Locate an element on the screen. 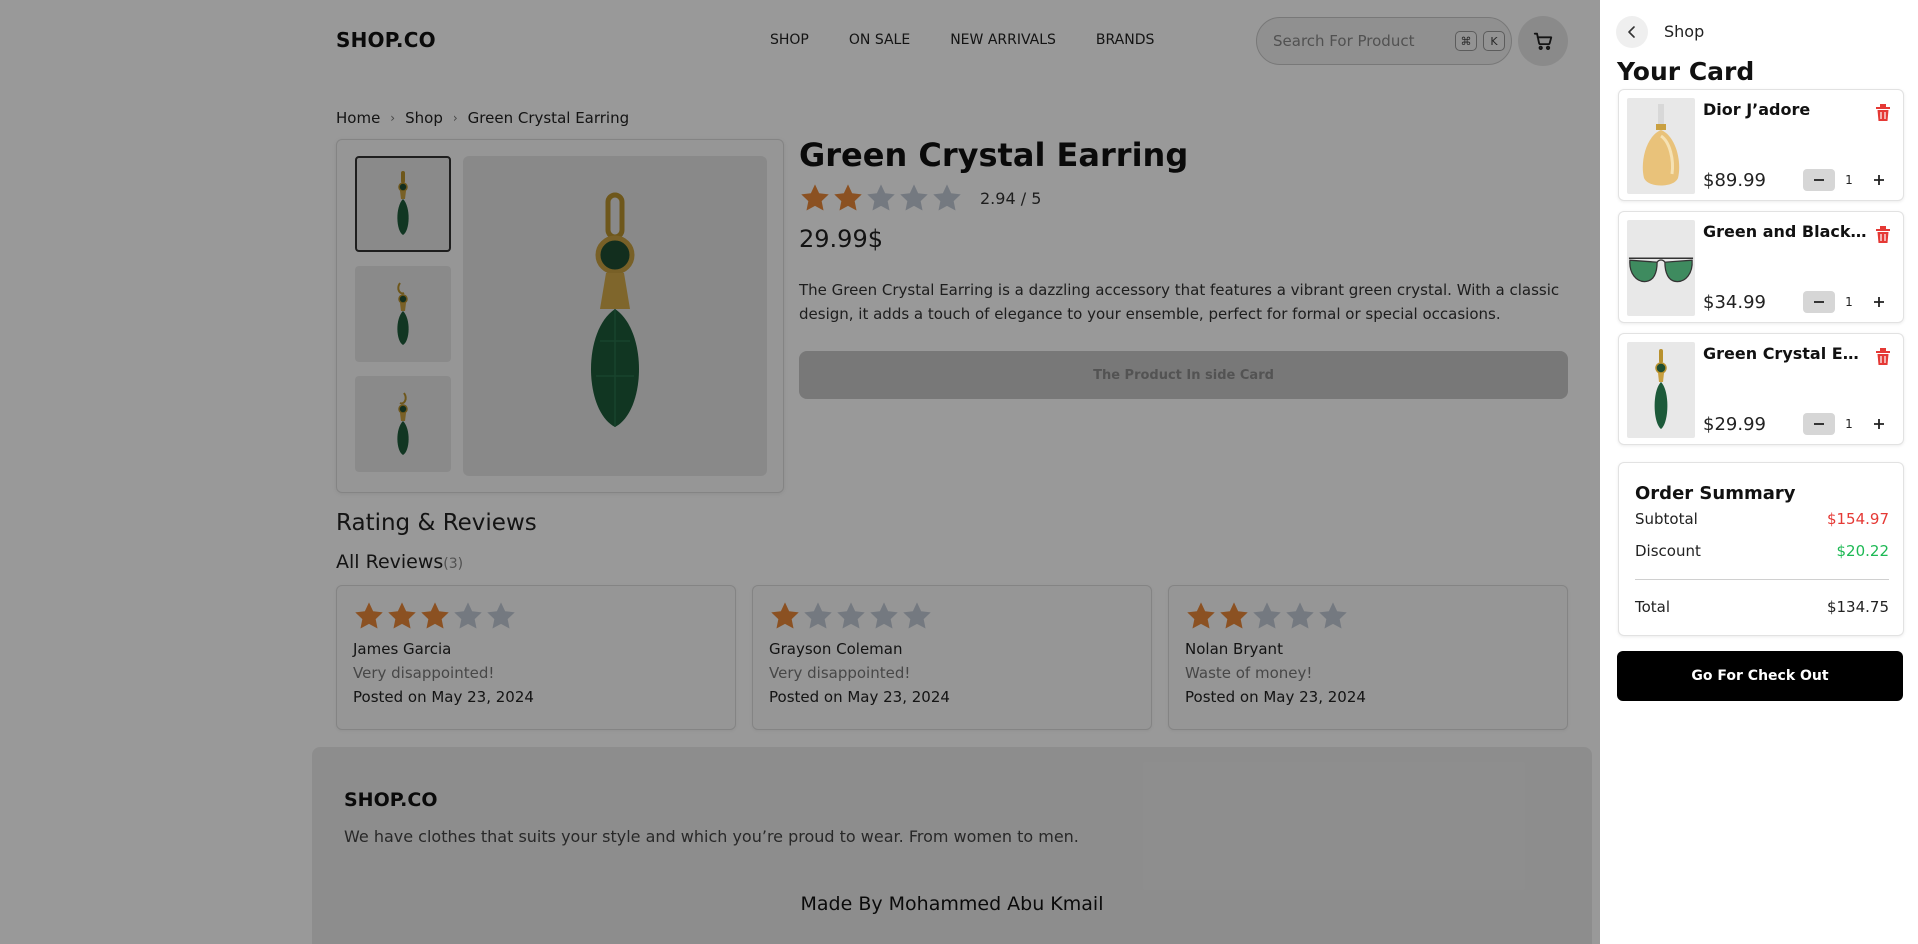 This screenshot has width=1918, height=944. cart-item-name: Green and Black Glasses is located at coordinates (1786, 231).